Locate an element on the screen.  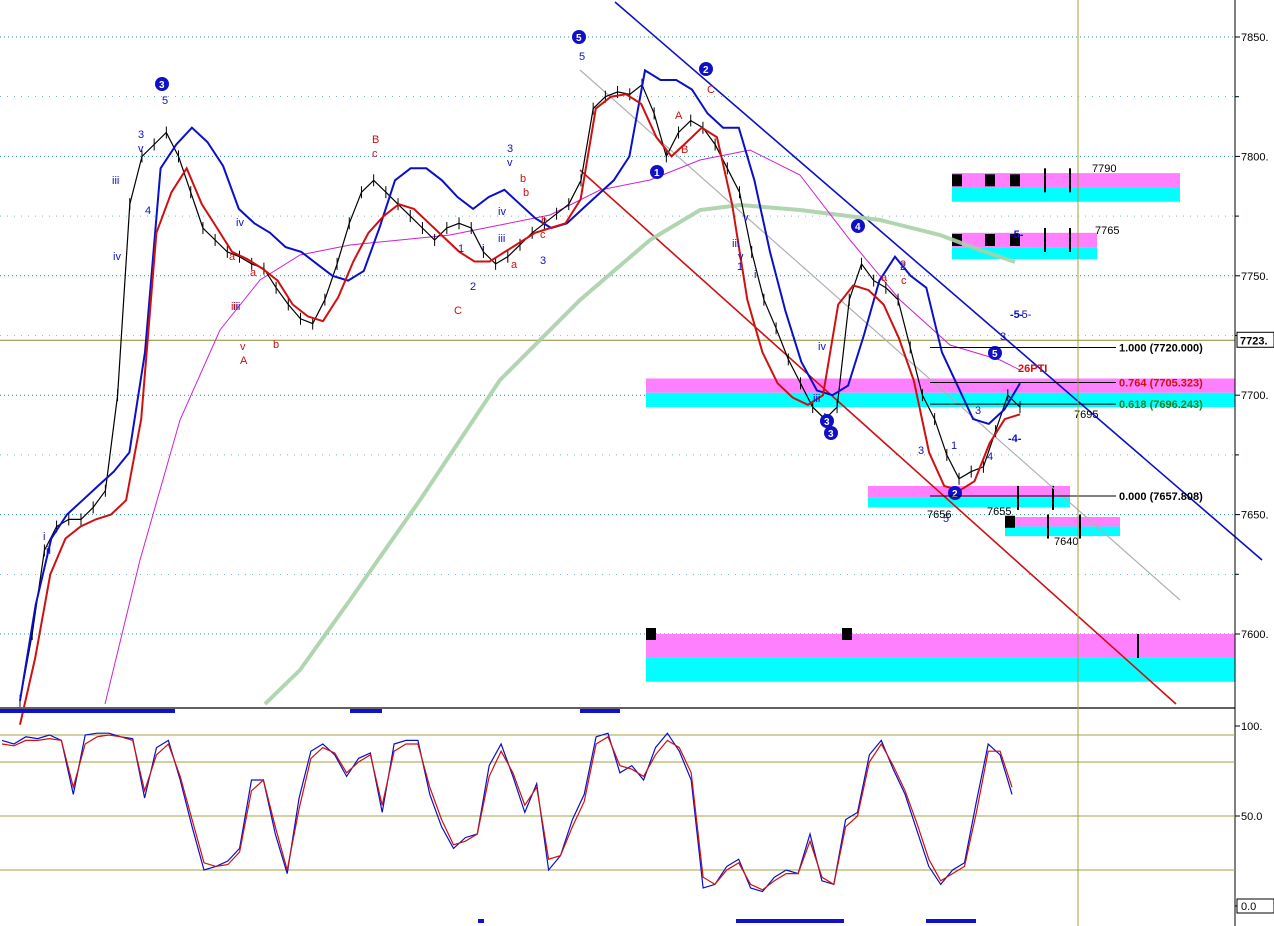
osc-axis-label: 100. is located at coordinates (1251, 727).